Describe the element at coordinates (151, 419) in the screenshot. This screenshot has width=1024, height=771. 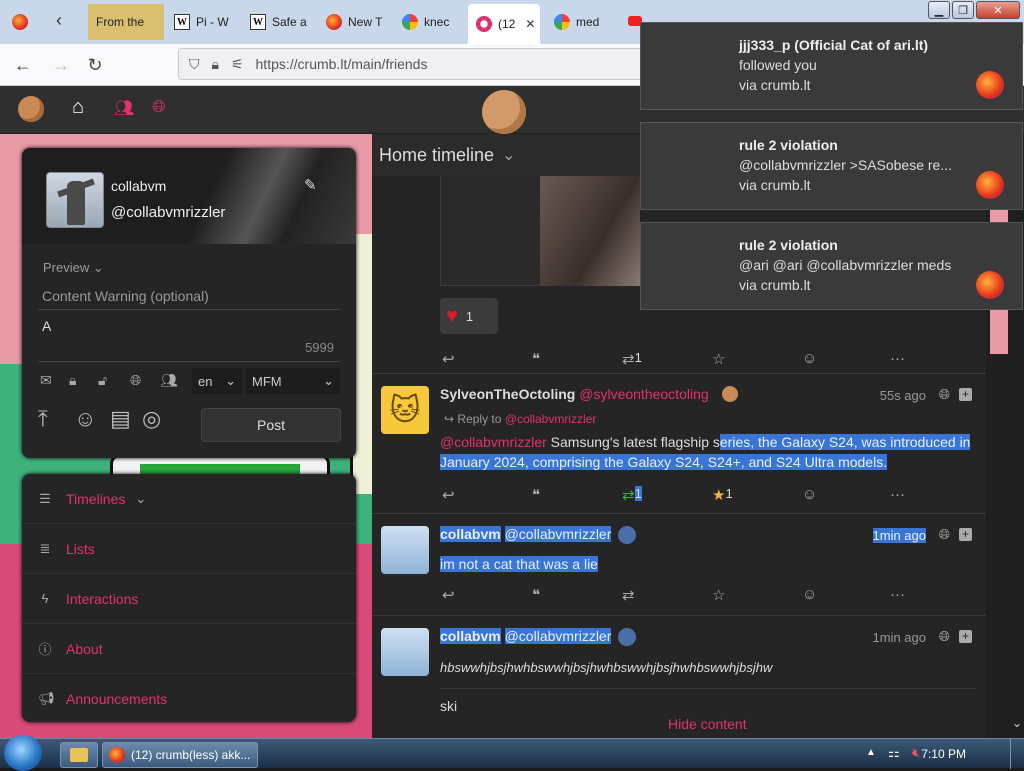
I see `eye-slash-icon: ◎` at that location.